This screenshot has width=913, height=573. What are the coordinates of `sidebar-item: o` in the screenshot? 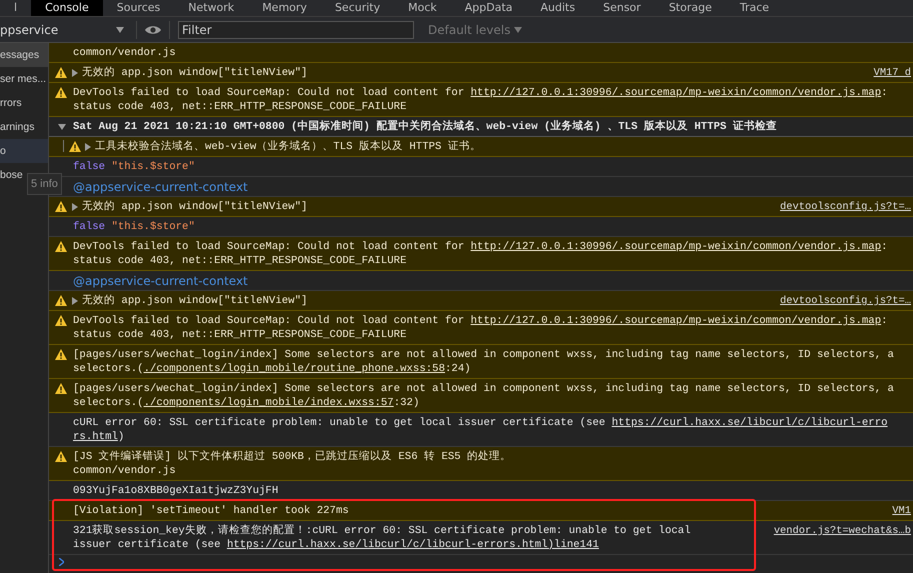 It's located at (24, 151).